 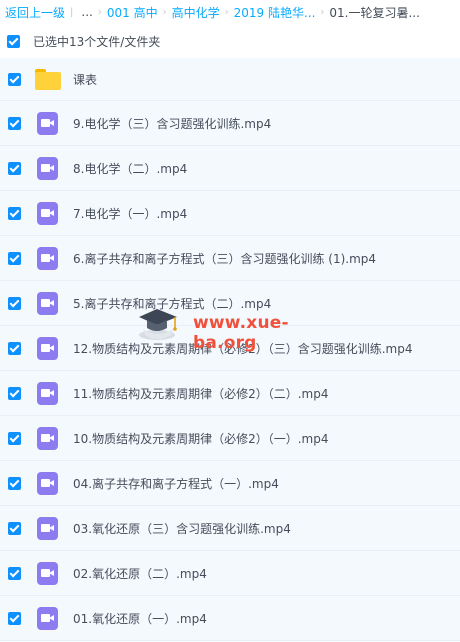 I want to click on breadcrumb-item: 高中化学, so click(x=196, y=12).